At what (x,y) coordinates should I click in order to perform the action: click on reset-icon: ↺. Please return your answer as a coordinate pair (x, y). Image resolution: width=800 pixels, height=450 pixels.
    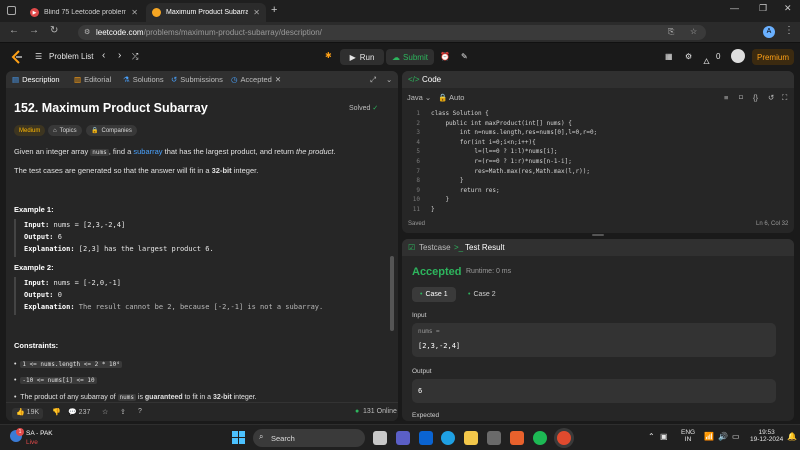
    Looking at the image, I should click on (771, 97).